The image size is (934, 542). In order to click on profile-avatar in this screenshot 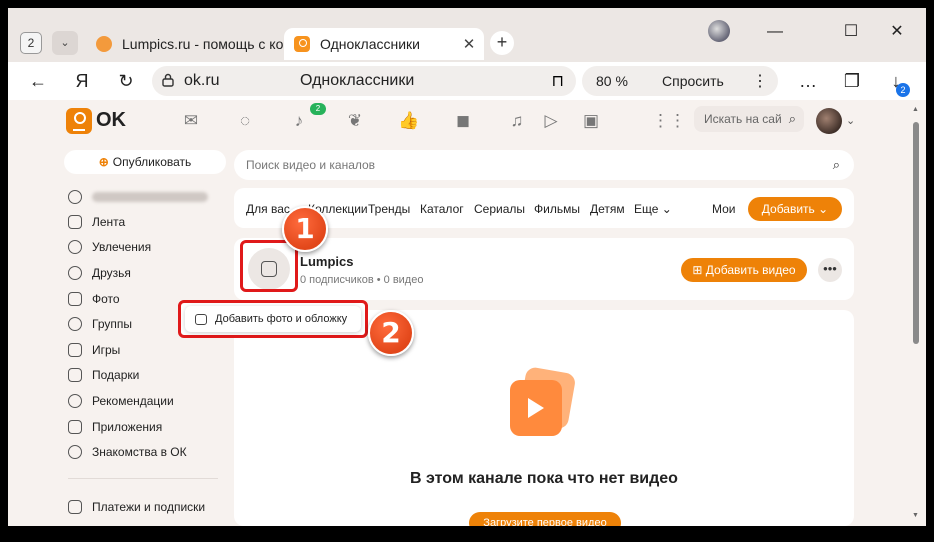, I will do `click(719, 31)`.